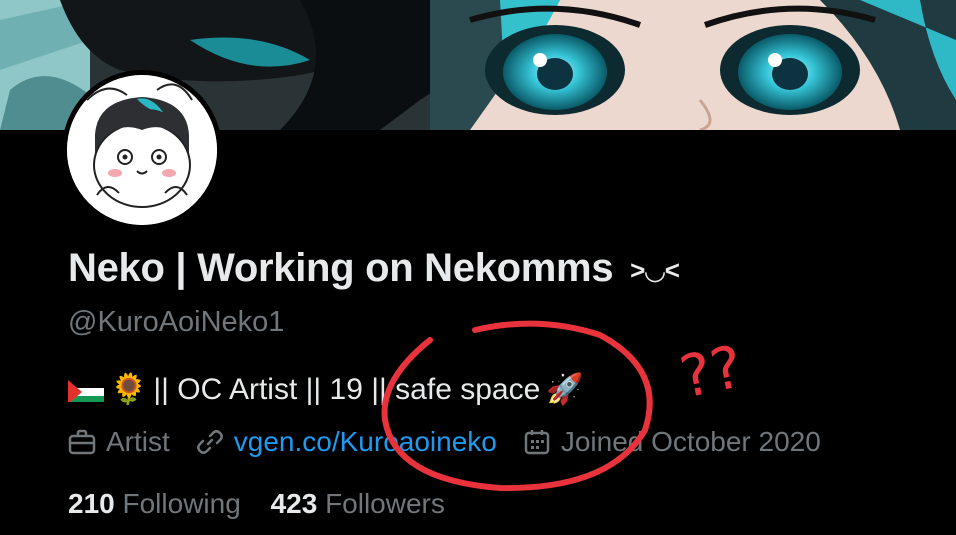  I want to click on following-count: 210, so click(91, 503).